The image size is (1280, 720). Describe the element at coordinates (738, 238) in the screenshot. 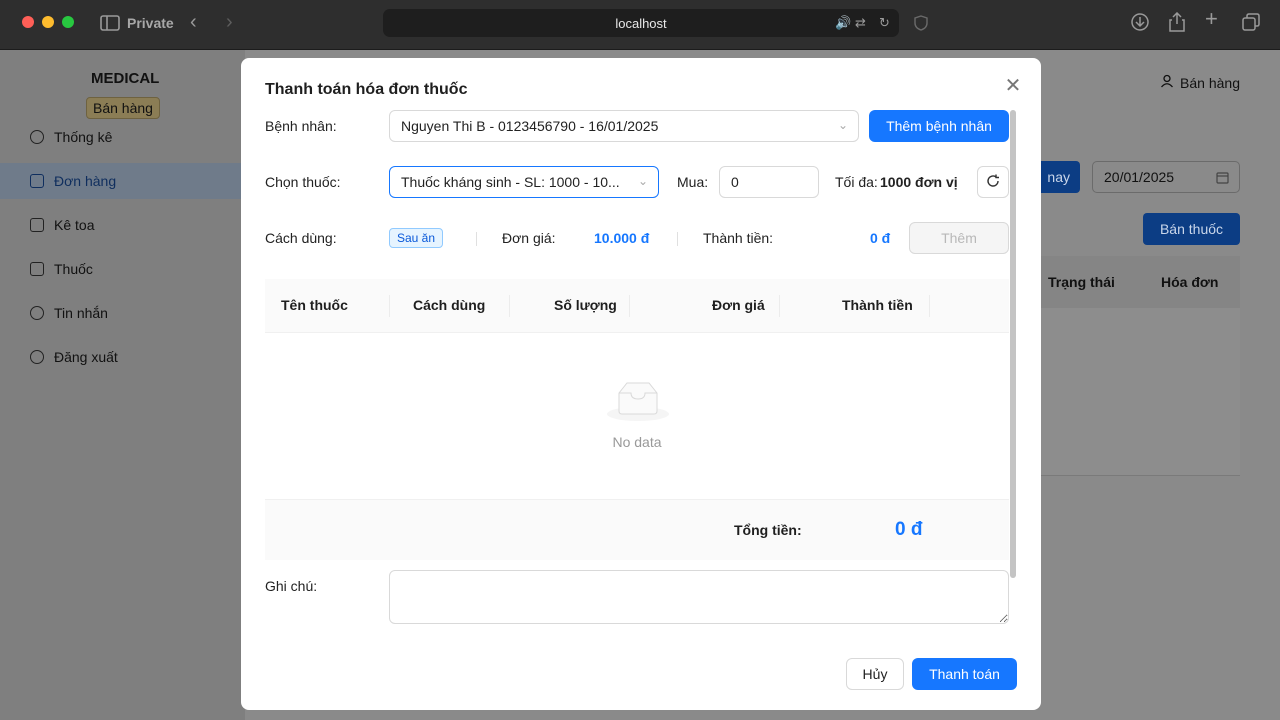

I see `subtotal-label: Thành tiền:` at that location.